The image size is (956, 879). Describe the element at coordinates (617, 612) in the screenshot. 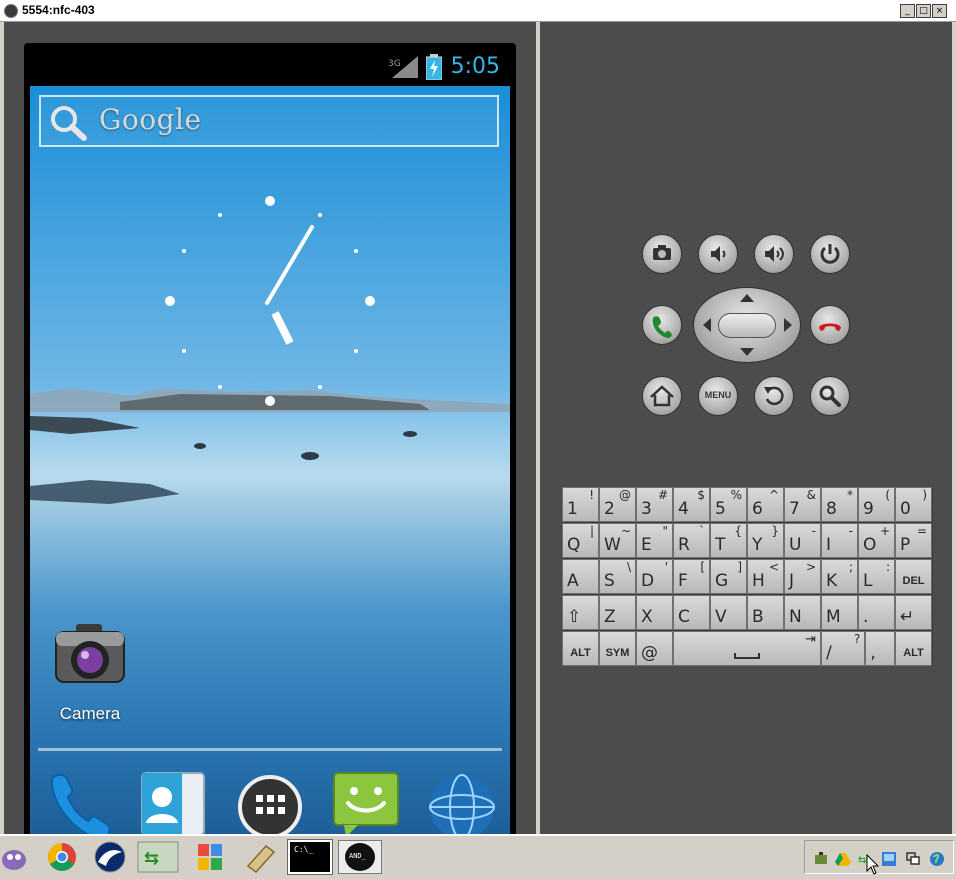

I see `keyboard-key-z: Z` at that location.